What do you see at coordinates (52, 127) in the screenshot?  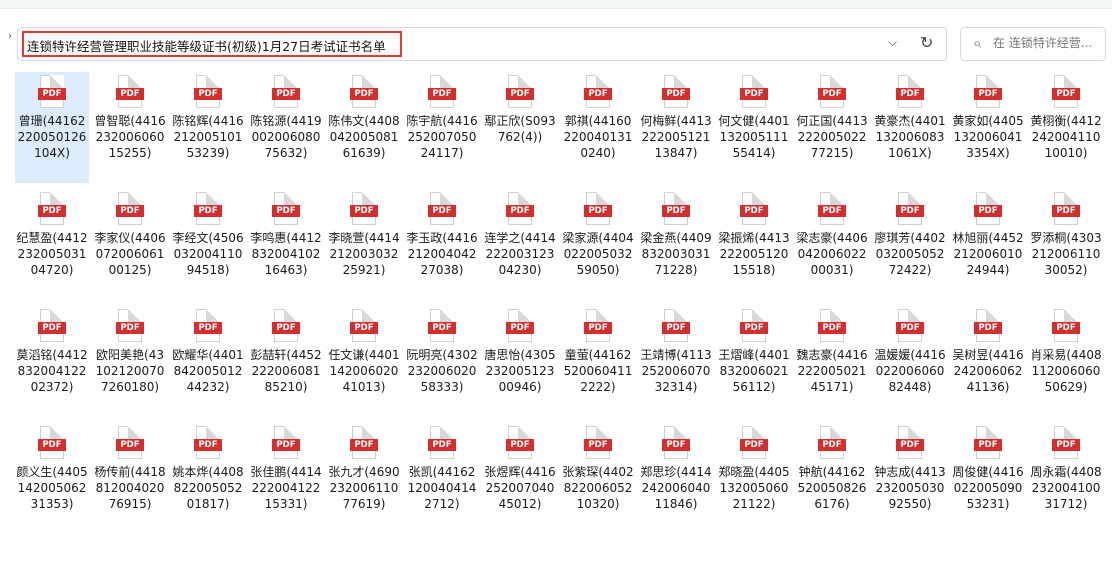 I see `file-item: PDF 曾珊(44162220050126104X)` at bounding box center [52, 127].